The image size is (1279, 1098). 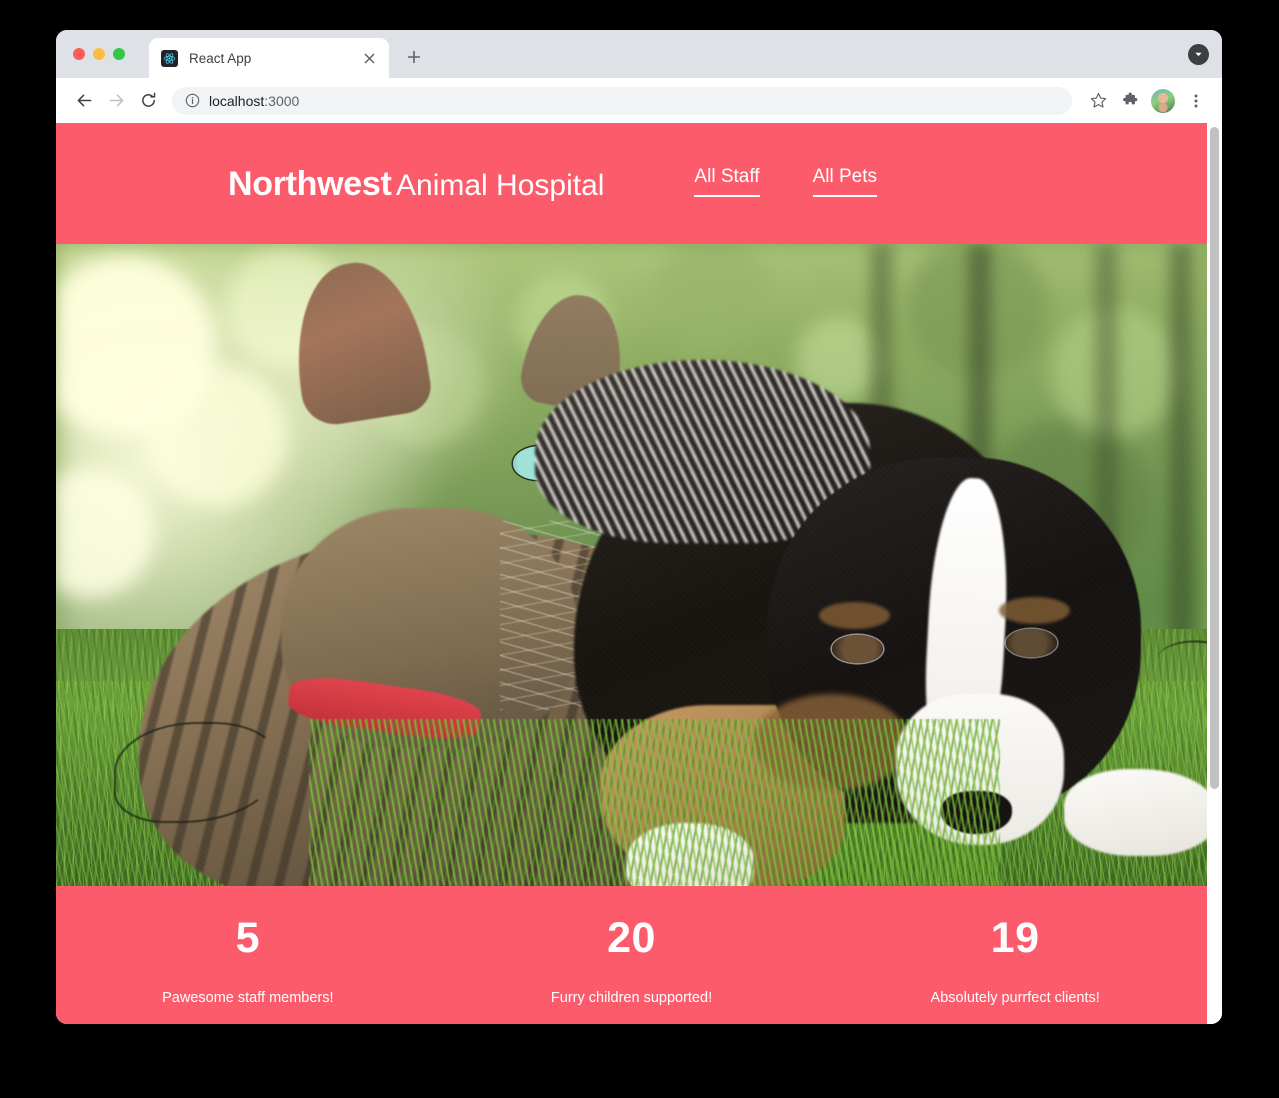 What do you see at coordinates (844, 181) in the screenshot?
I see `nav-link-all-pets: All Pets` at bounding box center [844, 181].